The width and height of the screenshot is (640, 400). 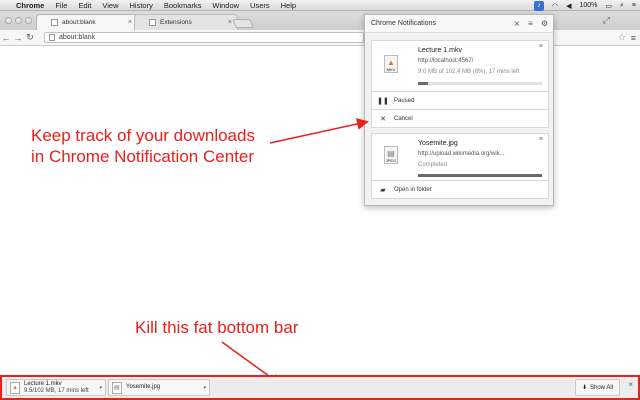 What do you see at coordinates (413, 189) in the screenshot?
I see `open-in-folder-label: Open in folder` at bounding box center [413, 189].